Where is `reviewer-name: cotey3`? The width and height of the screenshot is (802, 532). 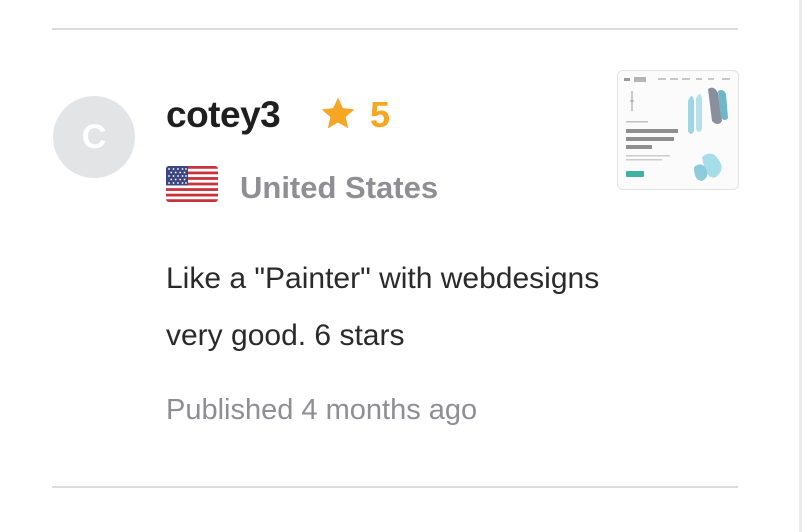
reviewer-name: cotey3 is located at coordinates (223, 115).